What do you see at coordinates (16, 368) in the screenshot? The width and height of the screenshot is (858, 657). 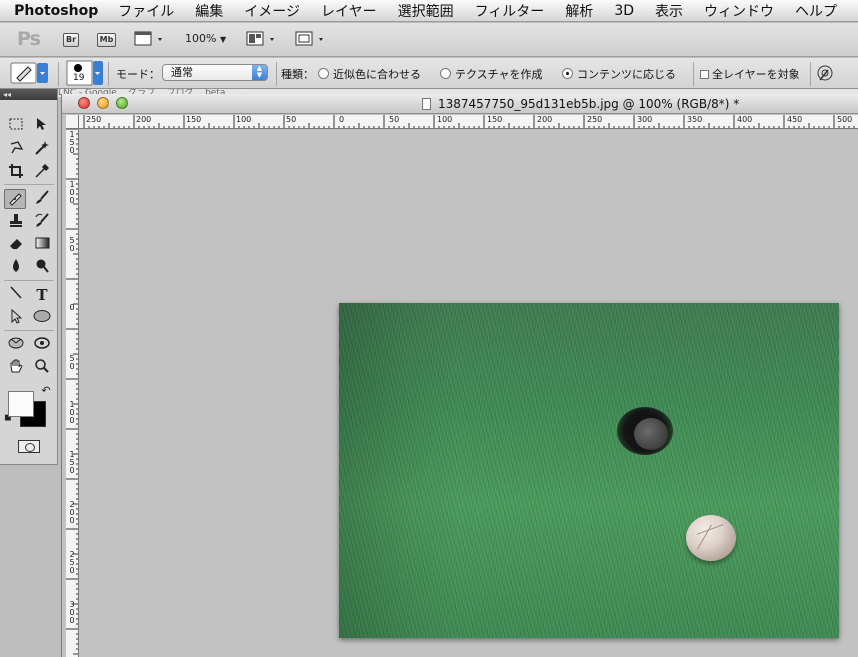 I see `hand-tool-icon` at bounding box center [16, 368].